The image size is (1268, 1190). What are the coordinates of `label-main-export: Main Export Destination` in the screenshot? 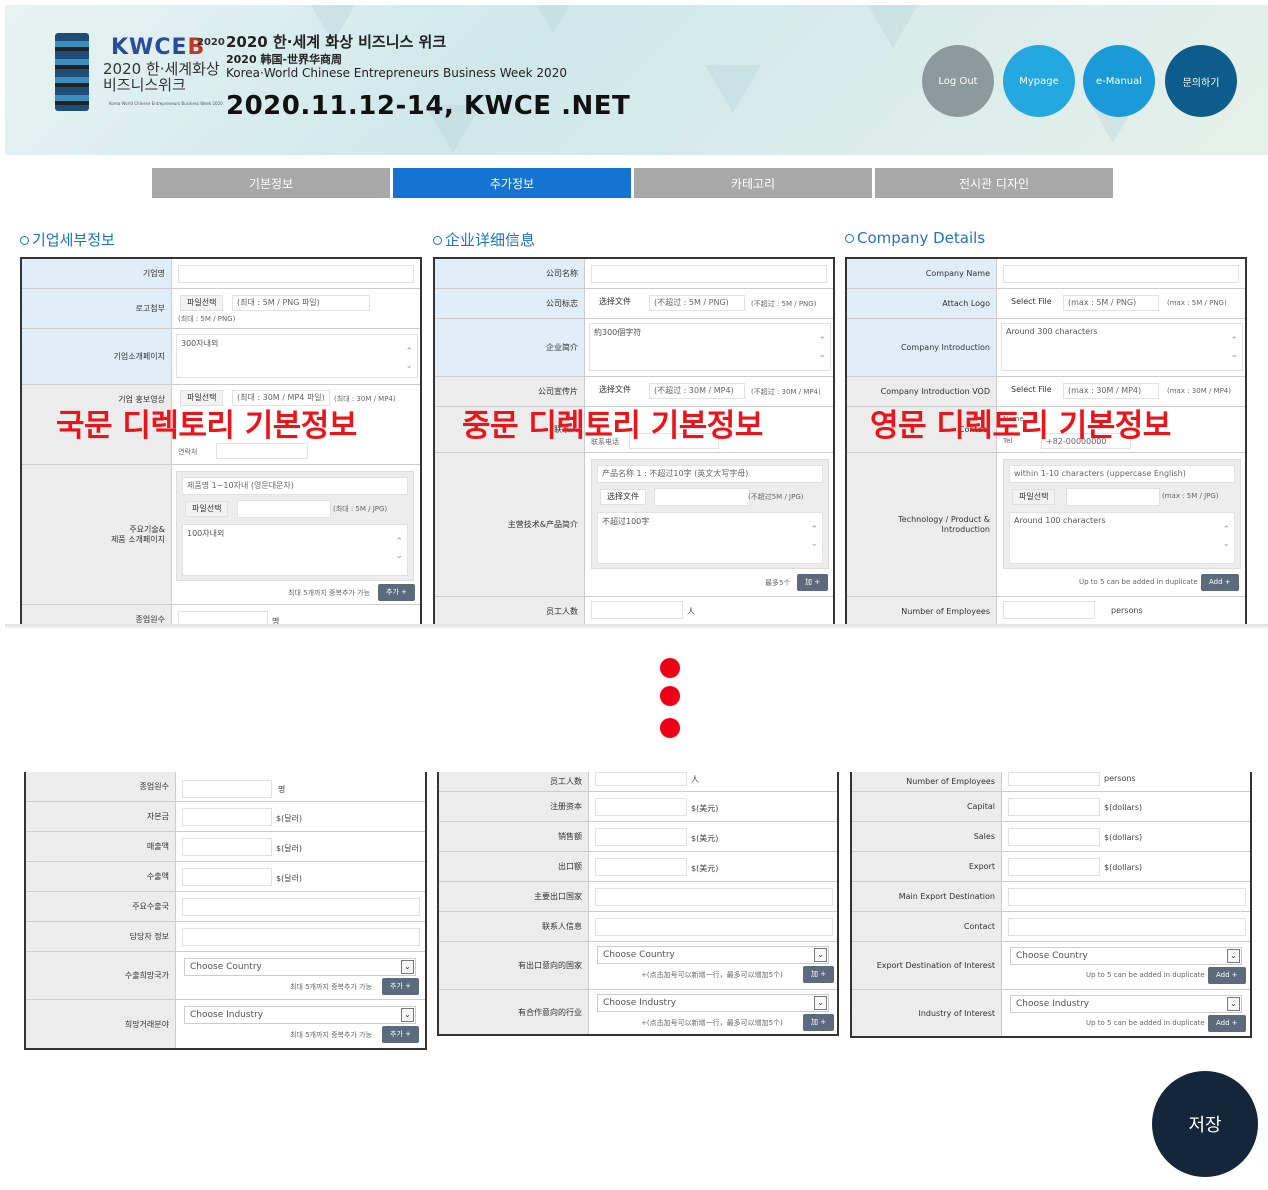 It's located at (927, 896).